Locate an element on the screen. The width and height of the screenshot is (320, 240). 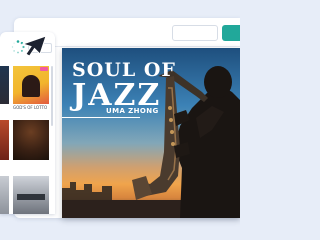
artist-name: UMA ZHONG is located at coordinates (132, 111).